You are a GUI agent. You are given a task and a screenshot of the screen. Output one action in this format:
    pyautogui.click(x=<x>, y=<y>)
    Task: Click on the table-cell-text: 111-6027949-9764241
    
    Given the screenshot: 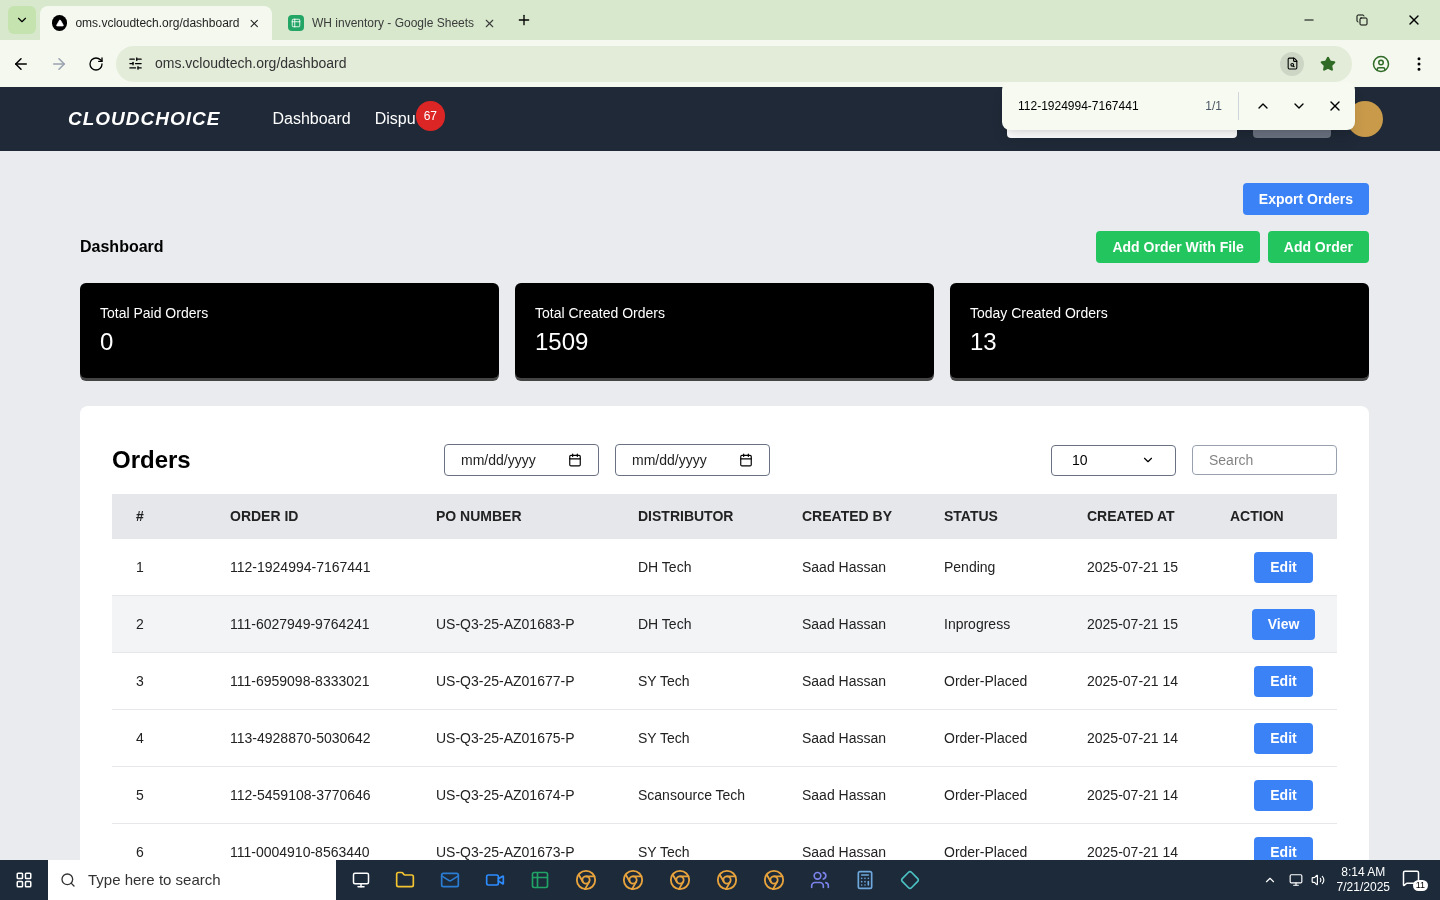 What is the action you would take?
    pyautogui.click(x=300, y=624)
    